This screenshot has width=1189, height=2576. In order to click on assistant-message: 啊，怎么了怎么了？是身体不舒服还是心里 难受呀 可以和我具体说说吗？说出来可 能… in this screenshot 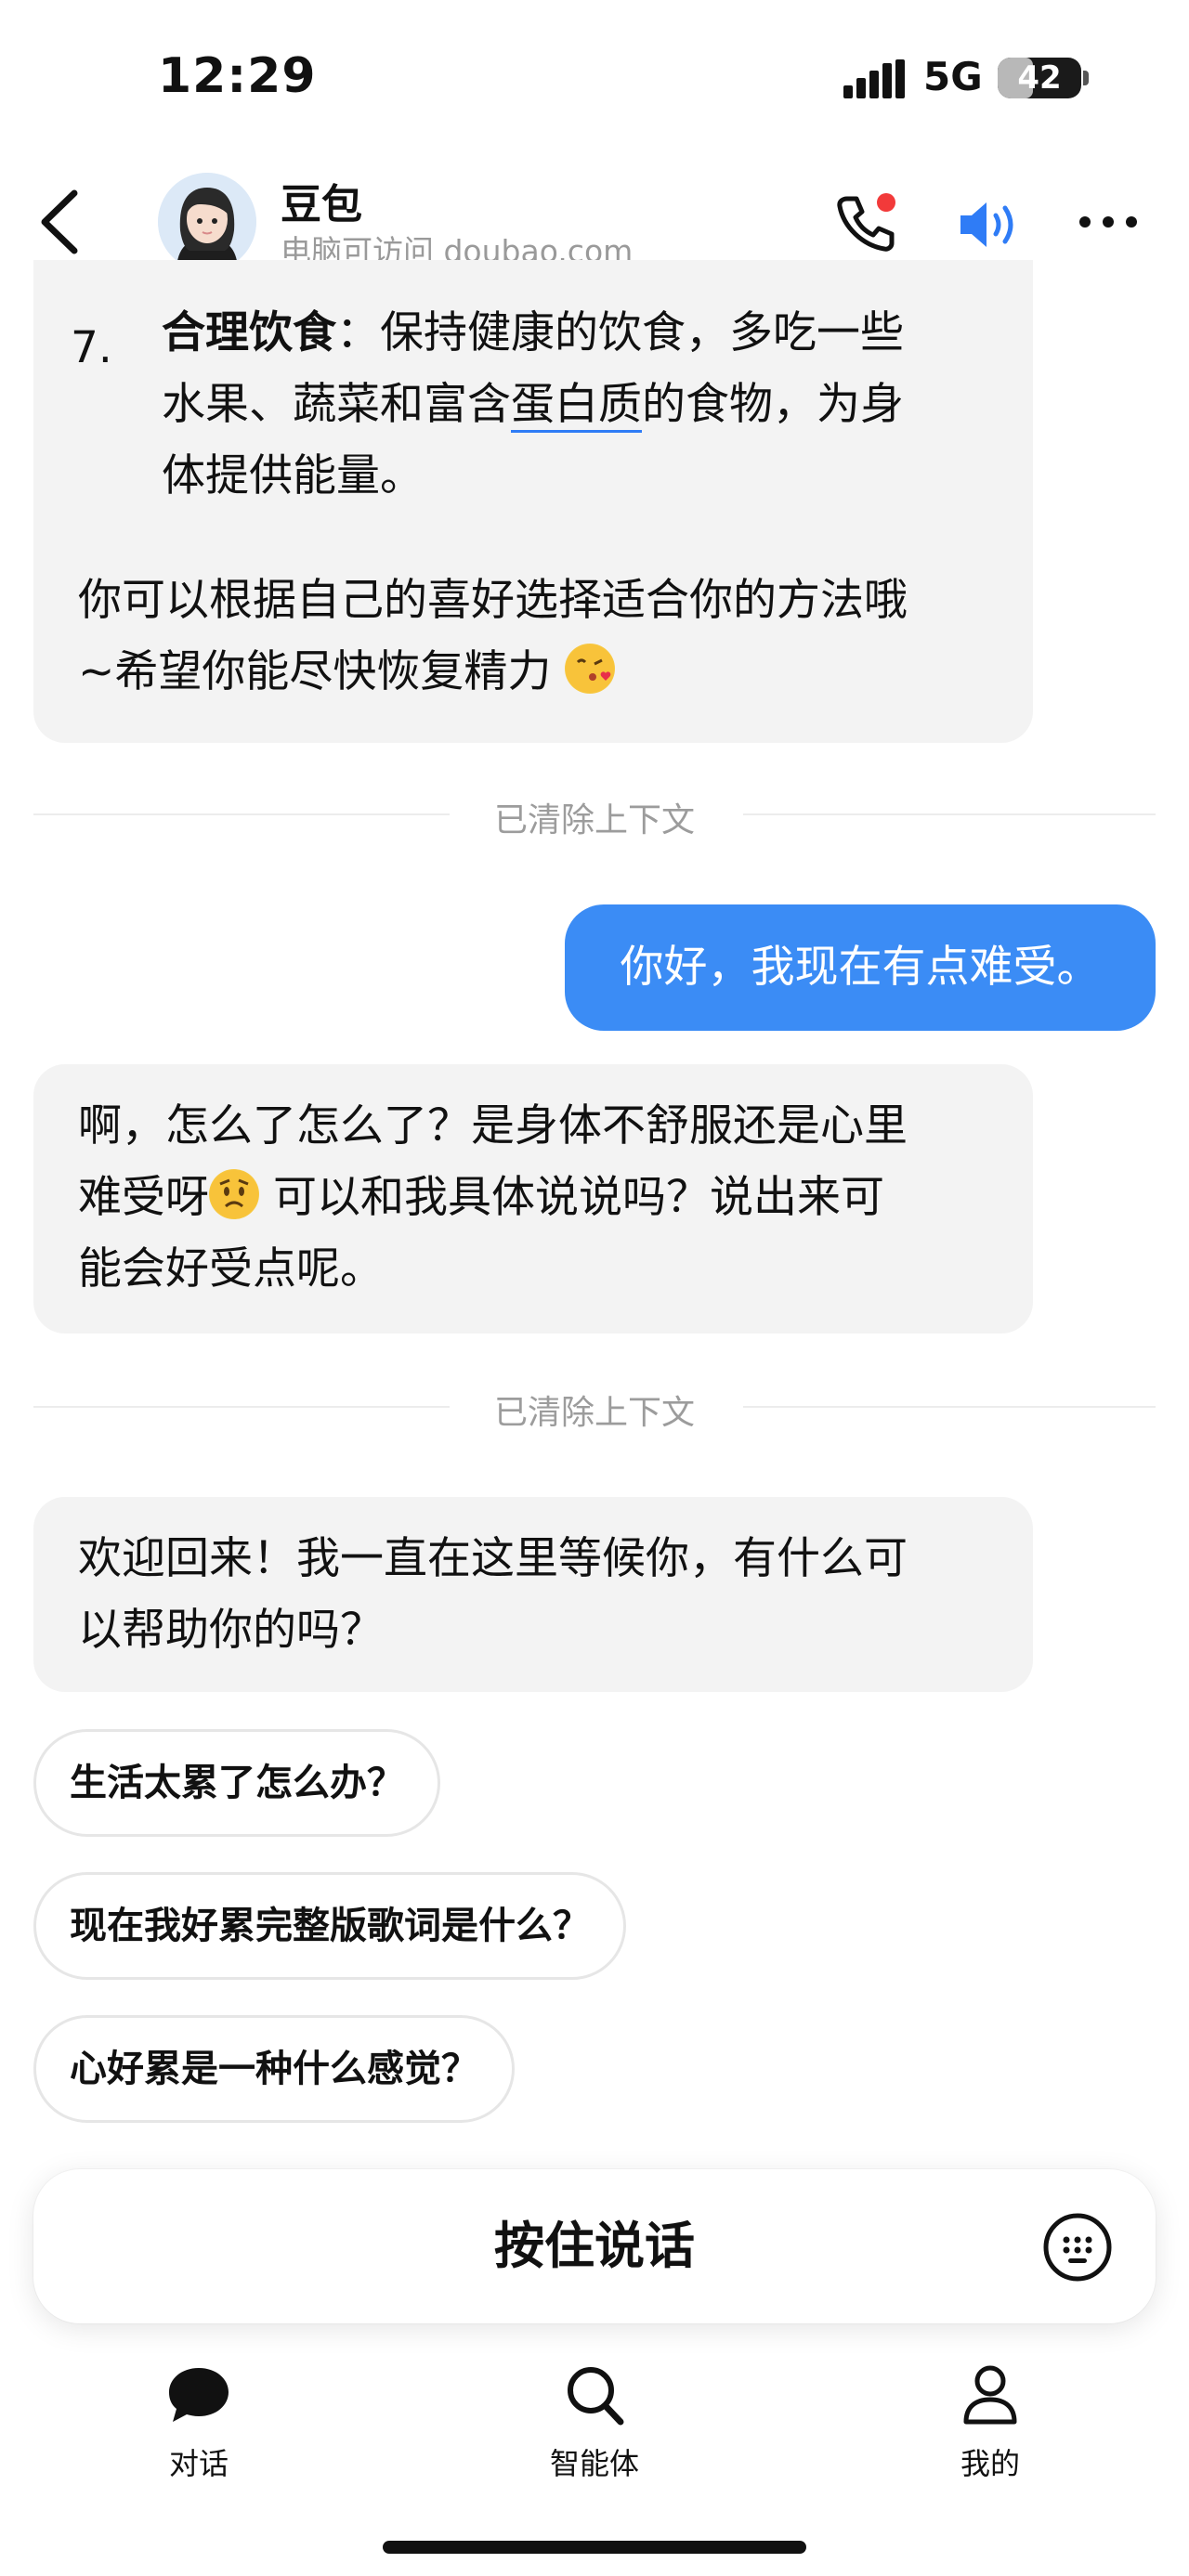, I will do `click(533, 1199)`.